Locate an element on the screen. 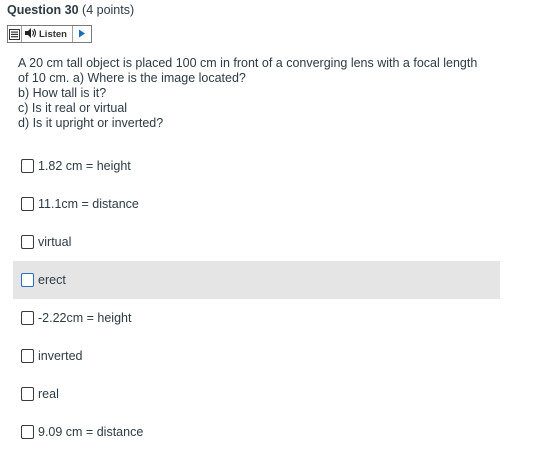 This screenshot has width=539, height=456. question-line: d) Is it upright or inverted? is located at coordinates (91, 123).